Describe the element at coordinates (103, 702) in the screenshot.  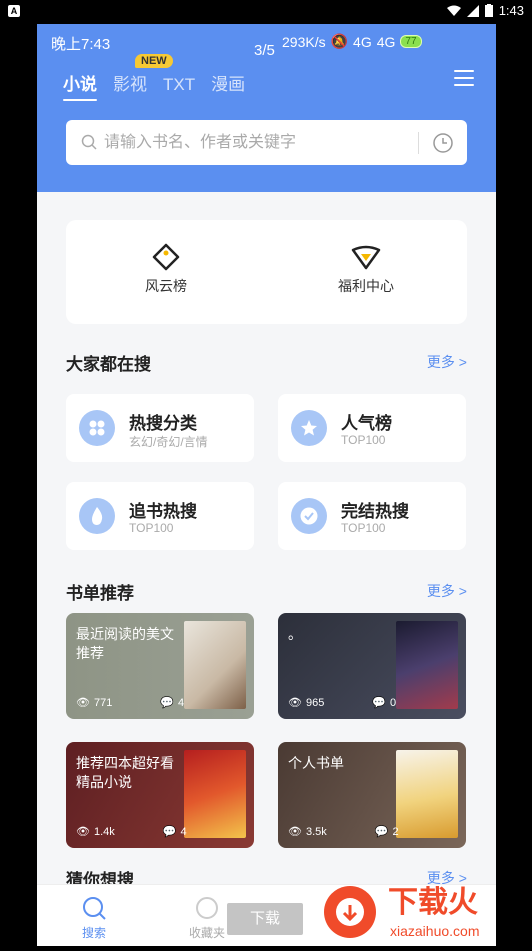
I see `view-count: 771` at that location.